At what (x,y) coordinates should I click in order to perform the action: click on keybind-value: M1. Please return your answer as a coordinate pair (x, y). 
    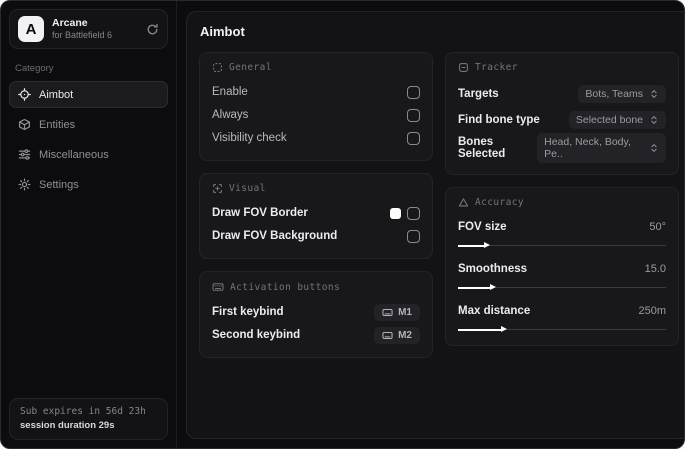
    Looking at the image, I should click on (405, 312).